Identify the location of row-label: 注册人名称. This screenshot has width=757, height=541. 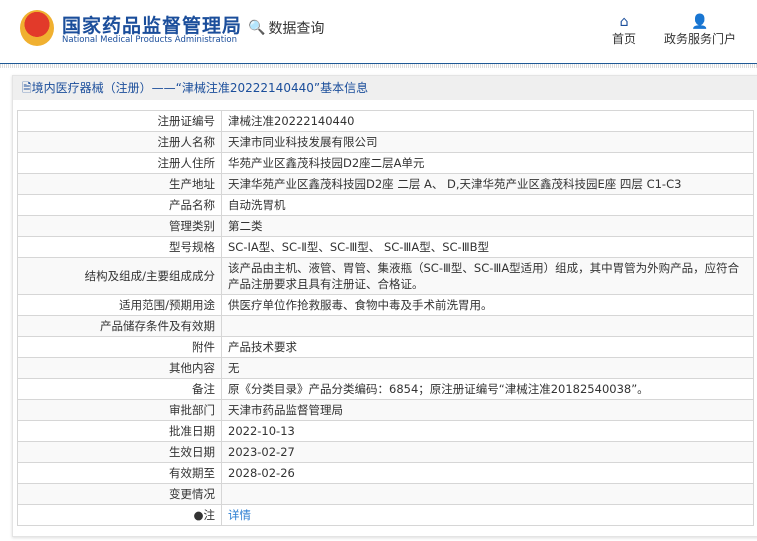
(119, 142).